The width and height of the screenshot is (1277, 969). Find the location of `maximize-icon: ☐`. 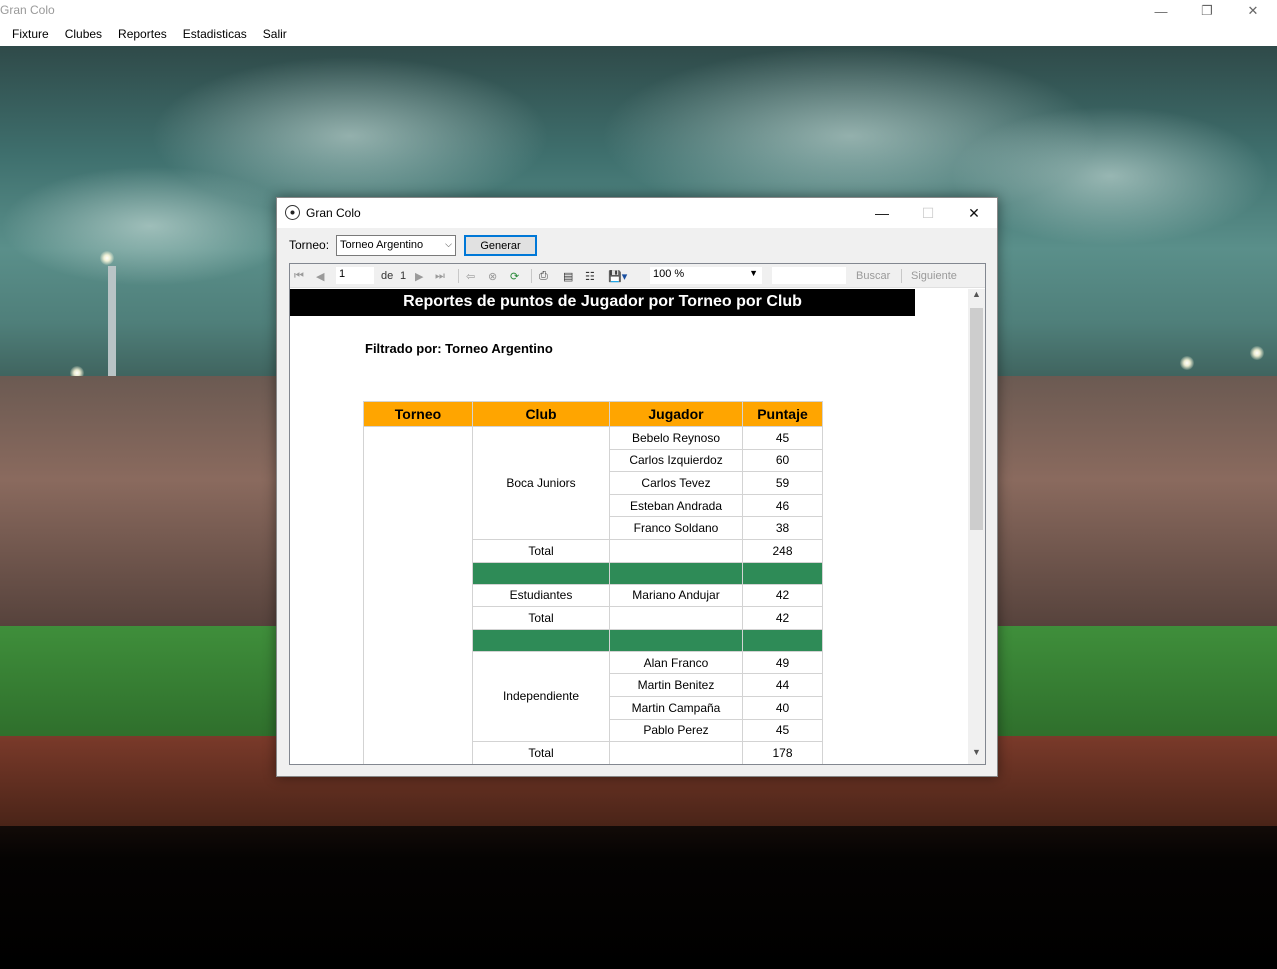

maximize-icon: ☐ is located at coordinates (928, 212).